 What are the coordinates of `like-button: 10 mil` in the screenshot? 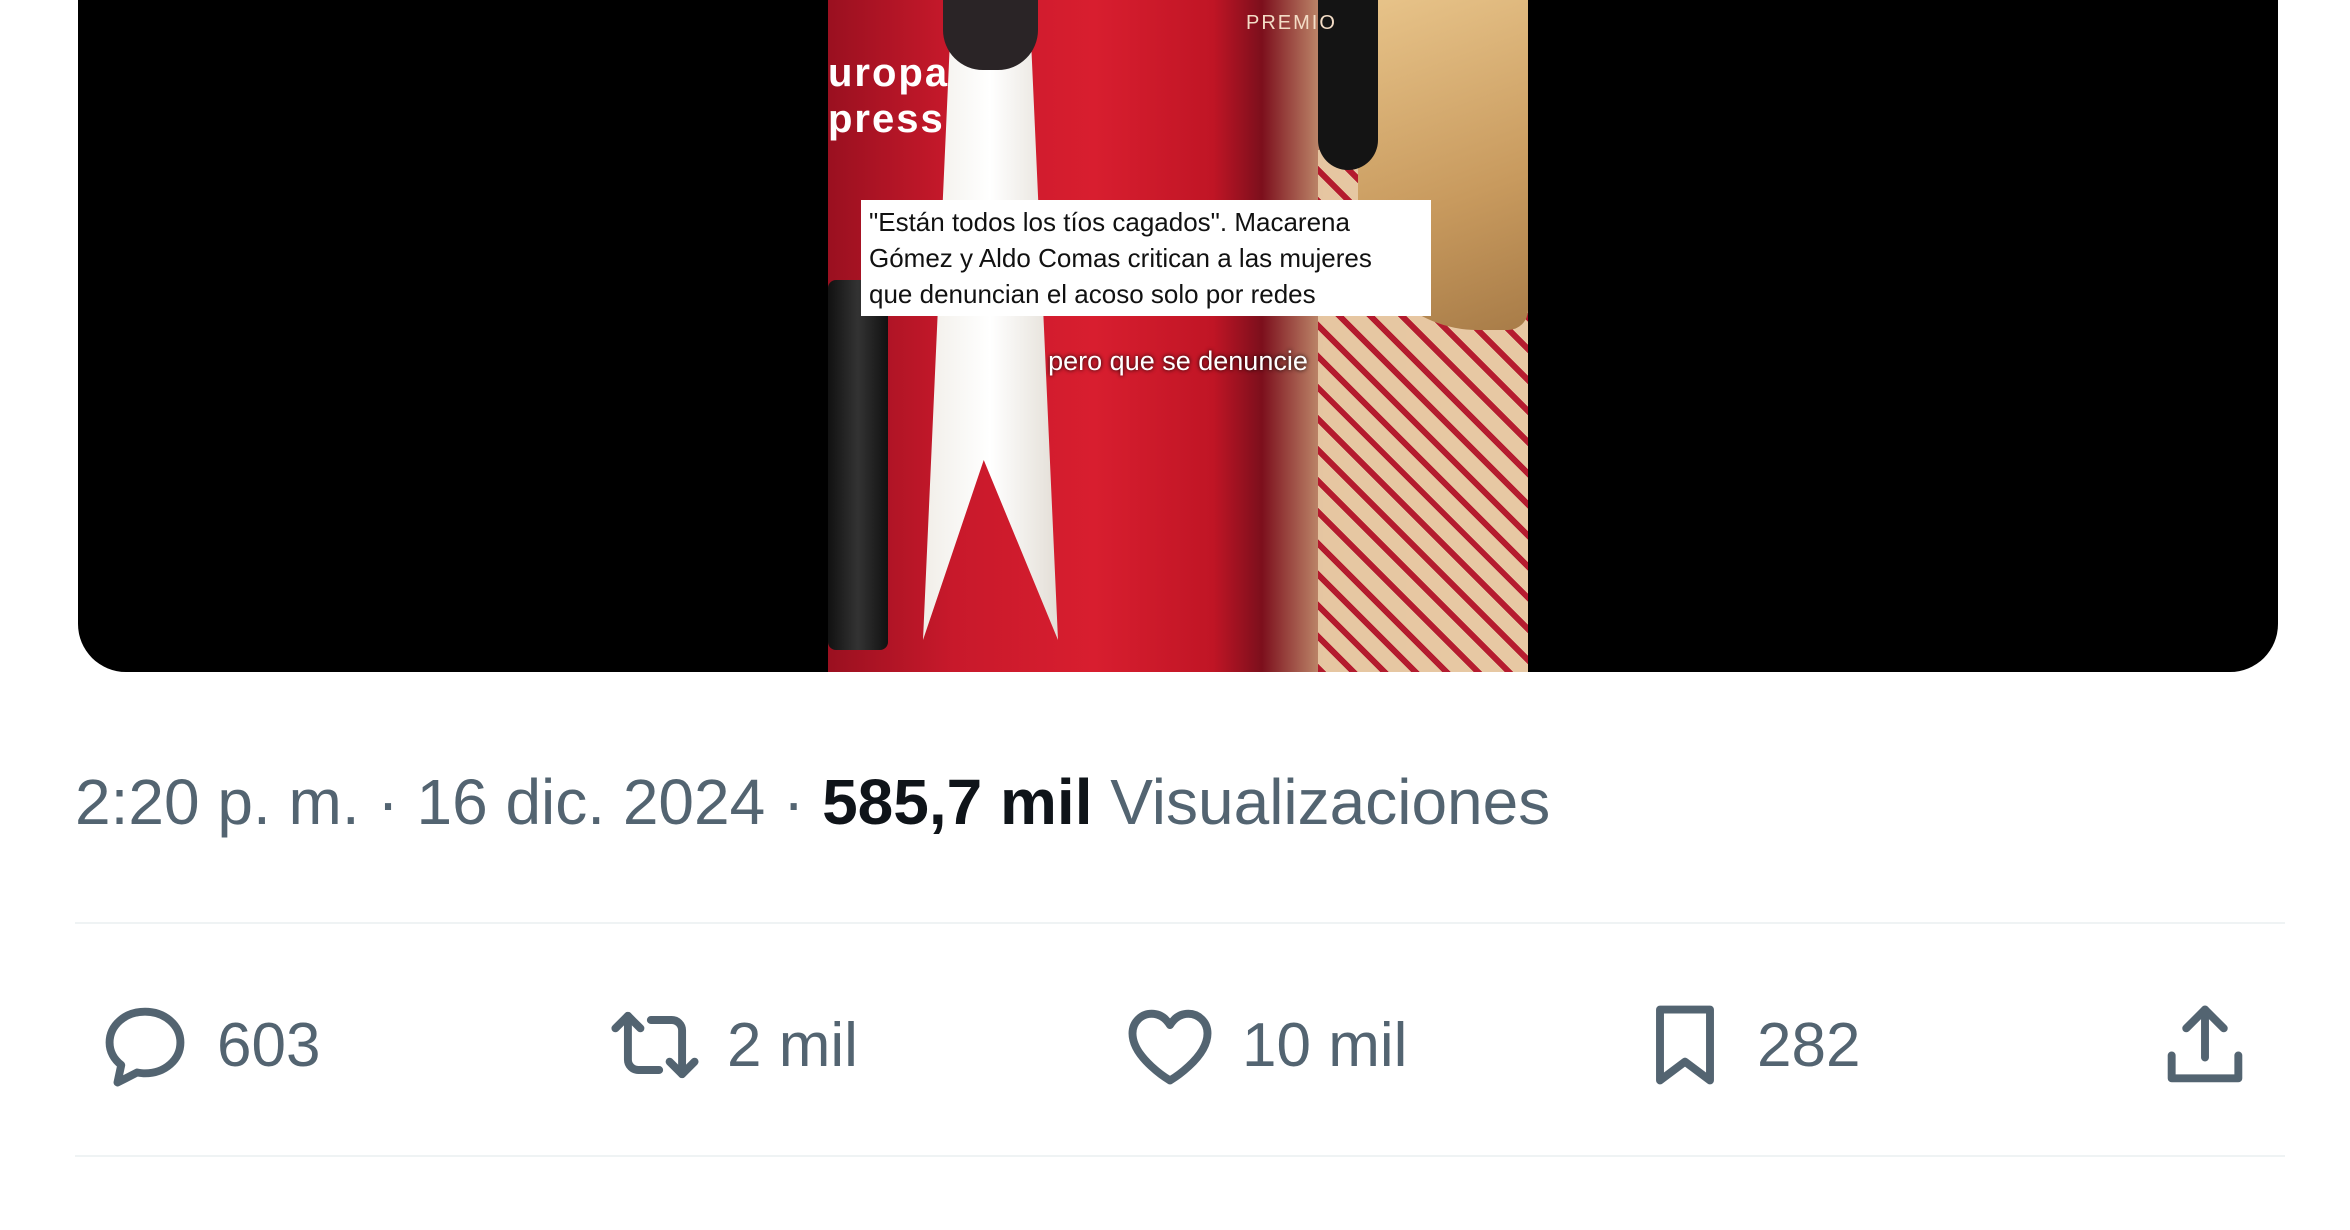 It's located at (1263, 1045).